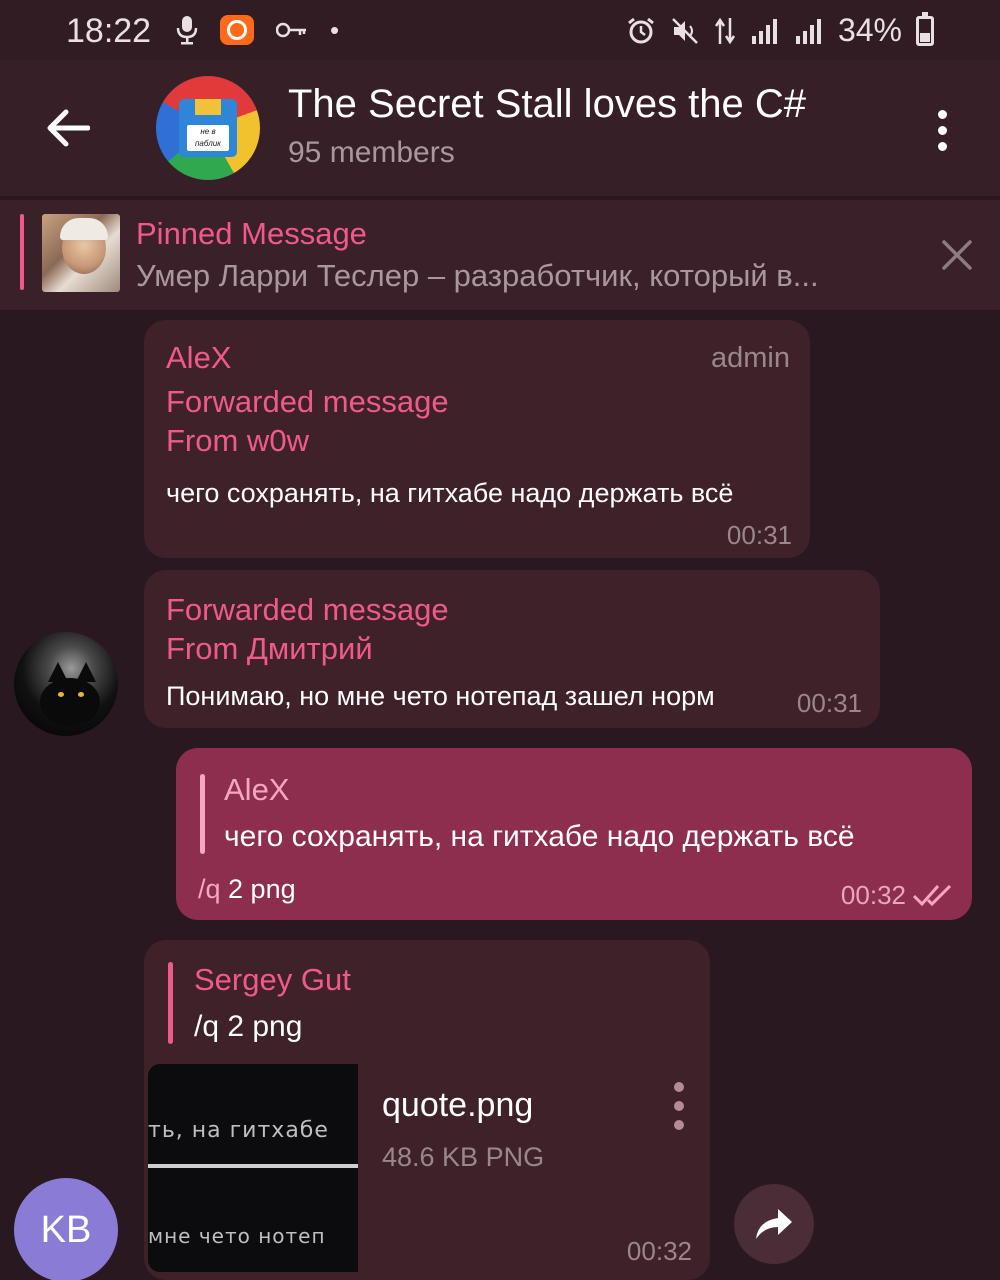  I want to click on share-arrow-icon, so click(774, 1224).